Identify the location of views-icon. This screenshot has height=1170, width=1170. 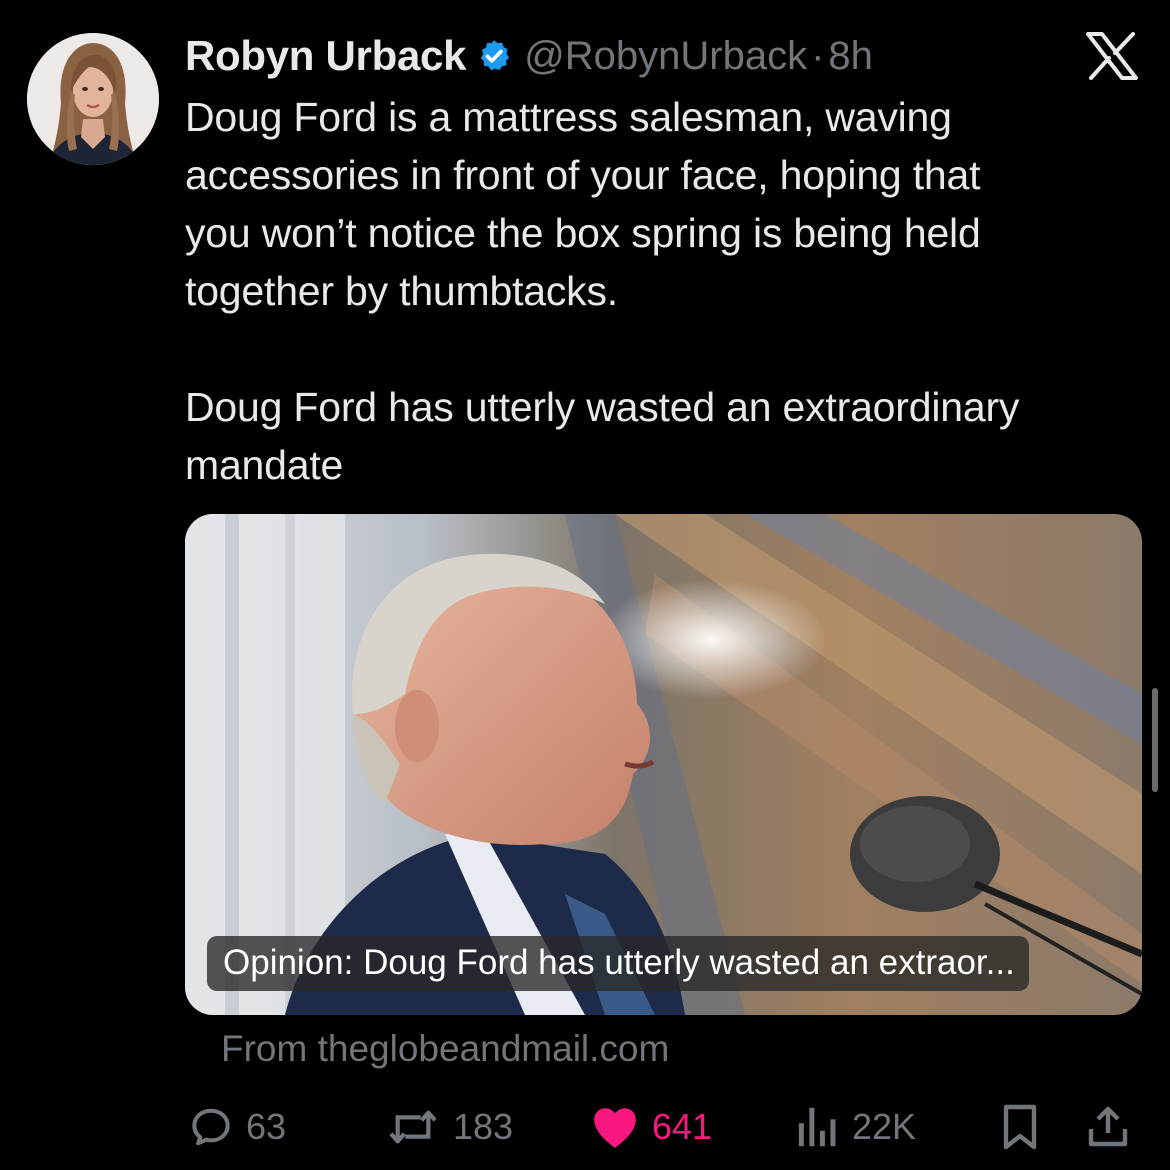
(818, 1127).